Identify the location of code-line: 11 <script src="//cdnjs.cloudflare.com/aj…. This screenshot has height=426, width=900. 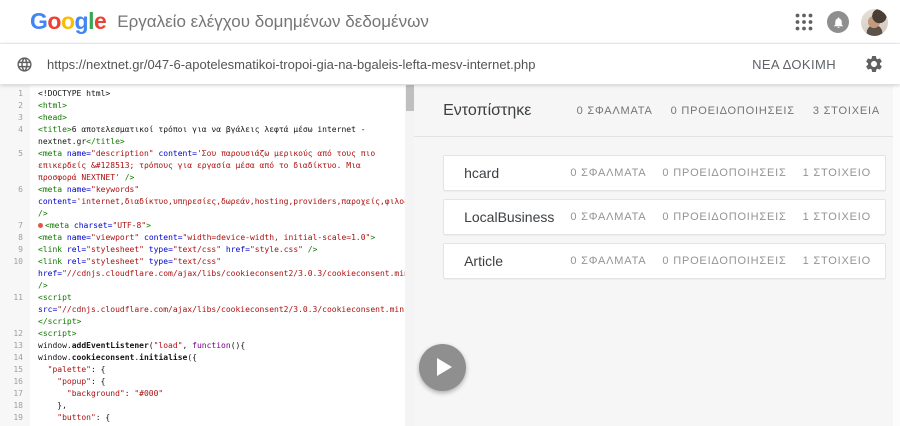
(202, 310).